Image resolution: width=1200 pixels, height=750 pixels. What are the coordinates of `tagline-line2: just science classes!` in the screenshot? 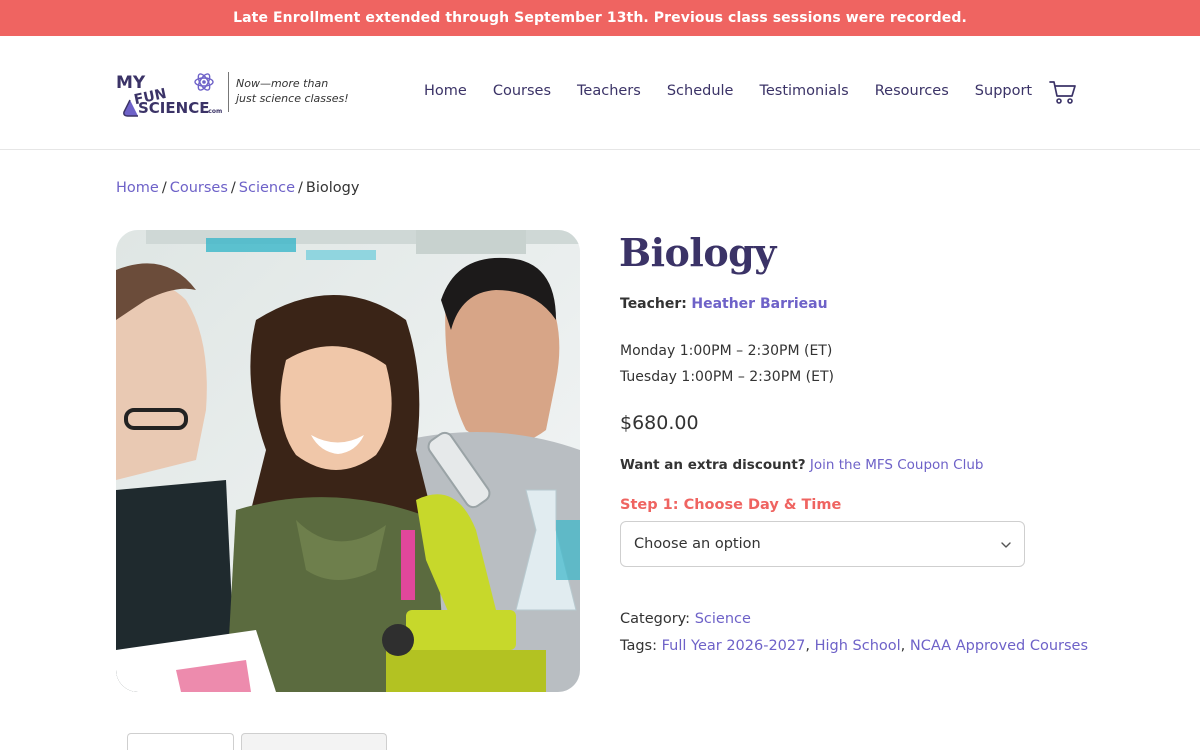 It's located at (292, 98).